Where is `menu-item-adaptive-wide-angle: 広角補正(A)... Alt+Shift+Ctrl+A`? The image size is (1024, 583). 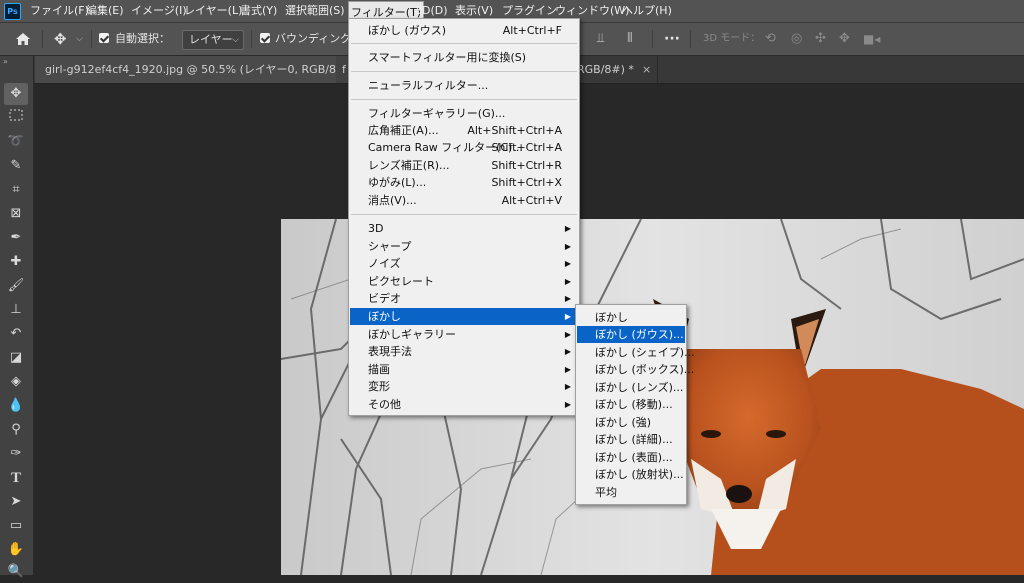
menu-item-adaptive-wide-angle: 広角補正(A)... Alt+Shift+Ctrl+A is located at coordinates (464, 130).